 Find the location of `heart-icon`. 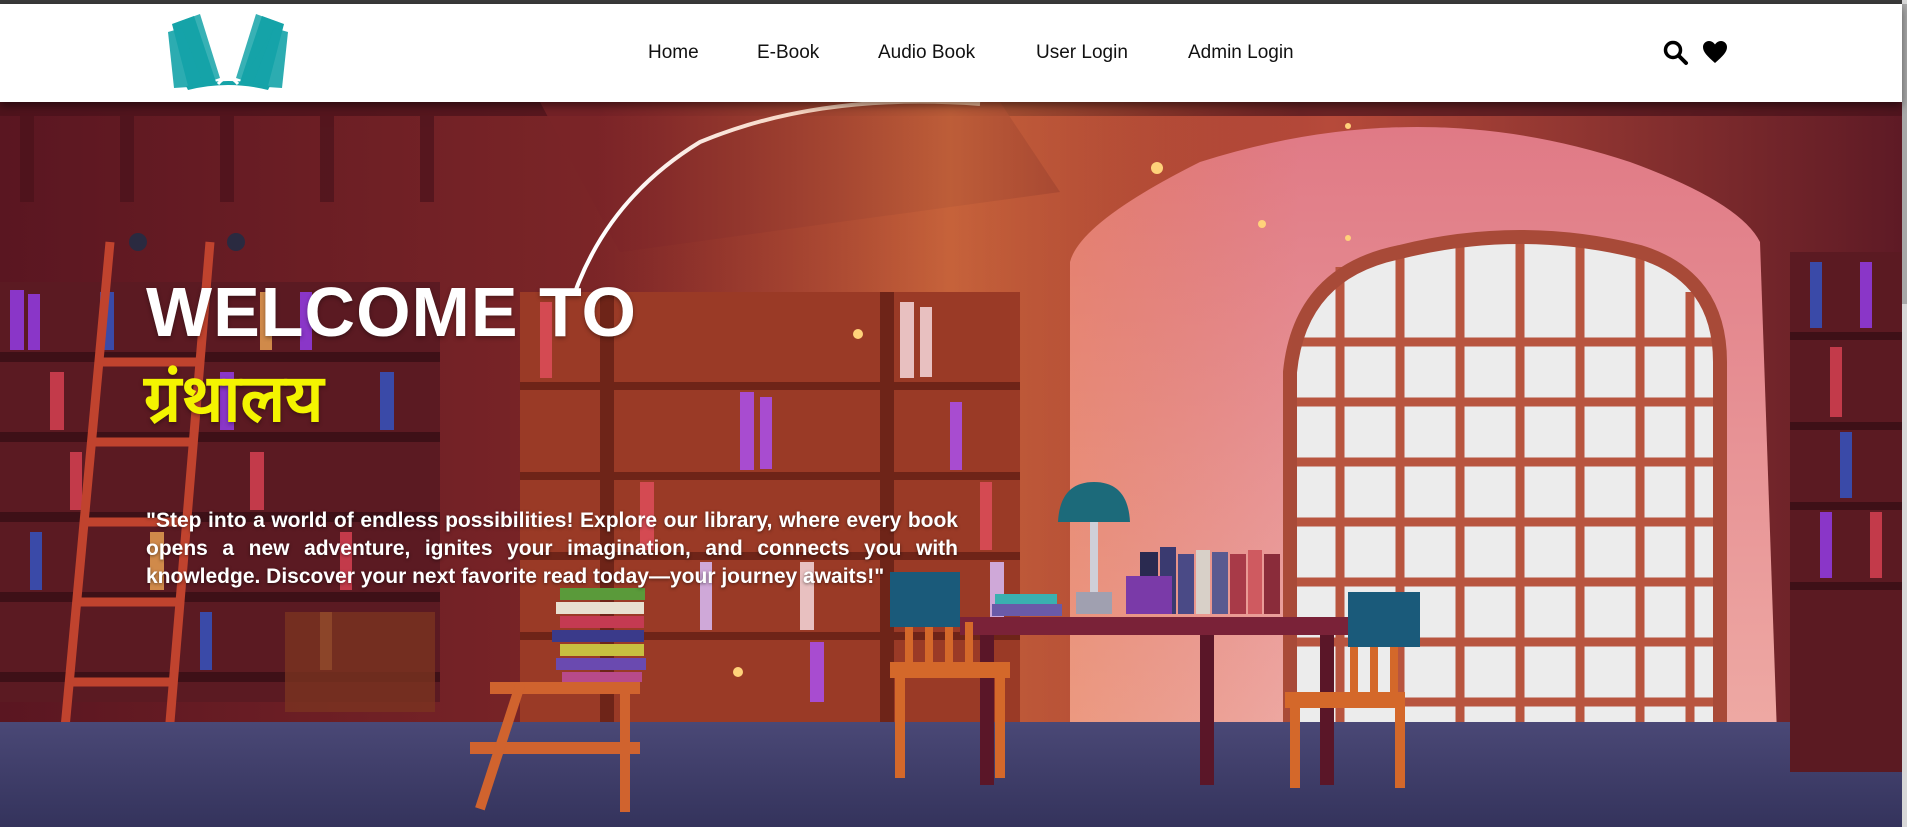

heart-icon is located at coordinates (1715, 52).